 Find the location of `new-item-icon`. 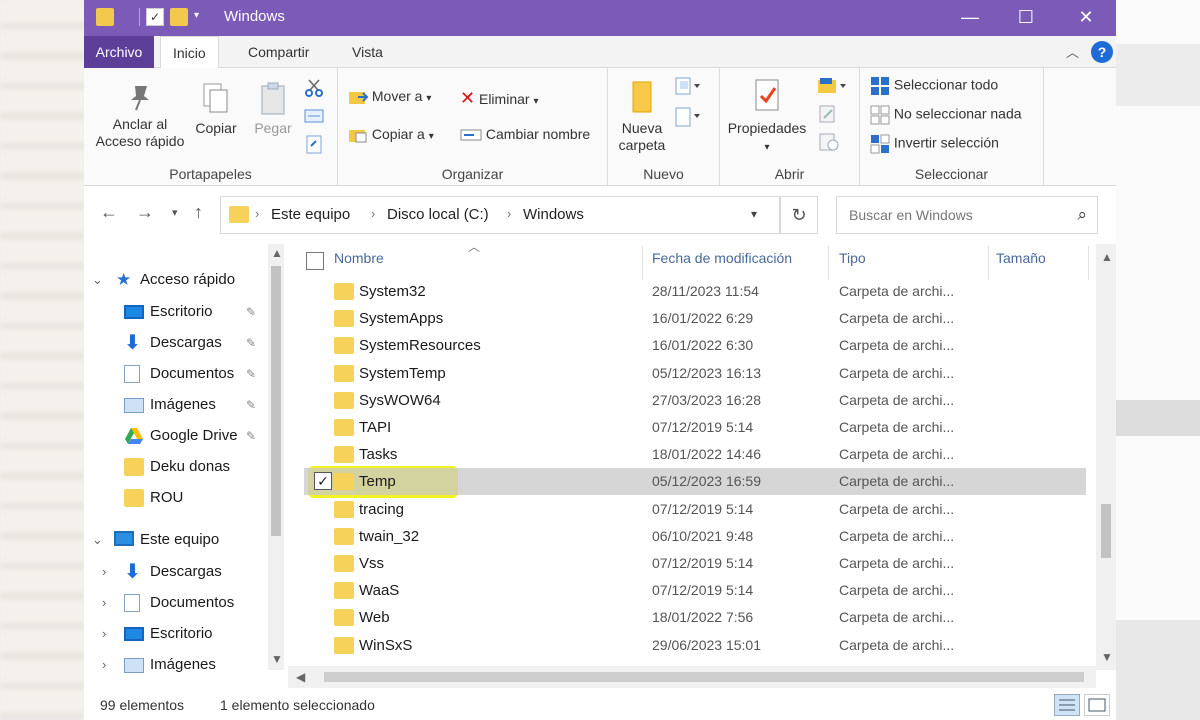

new-item-icon is located at coordinates (688, 87).